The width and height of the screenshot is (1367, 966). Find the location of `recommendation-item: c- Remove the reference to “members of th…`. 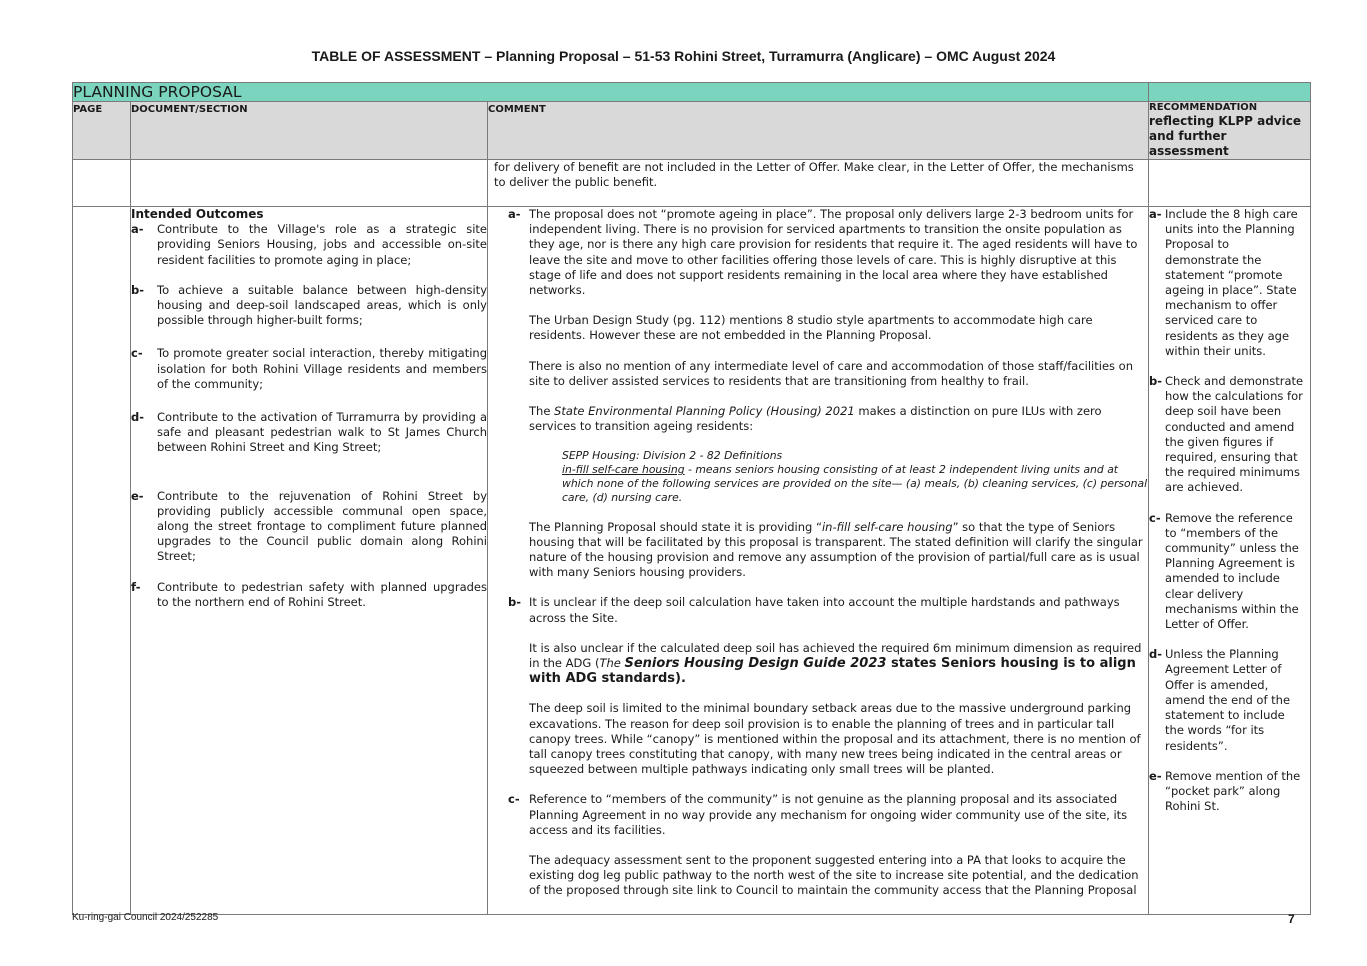

recommendation-item: c- Remove the reference to “members of th… is located at coordinates (1229, 572).